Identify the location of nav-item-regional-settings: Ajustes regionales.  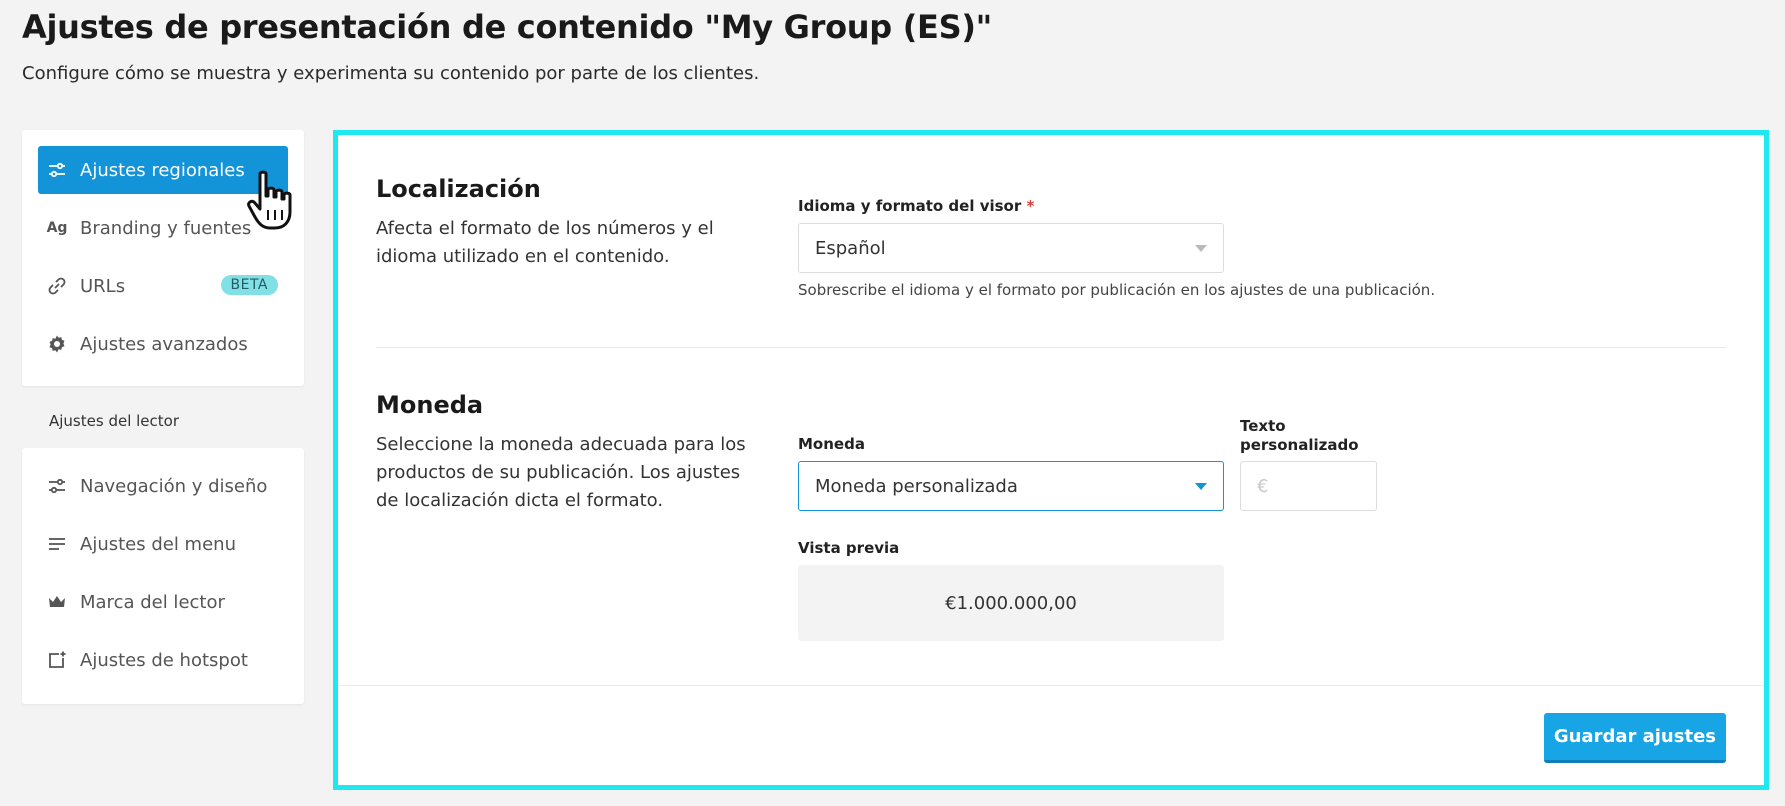
(163, 170).